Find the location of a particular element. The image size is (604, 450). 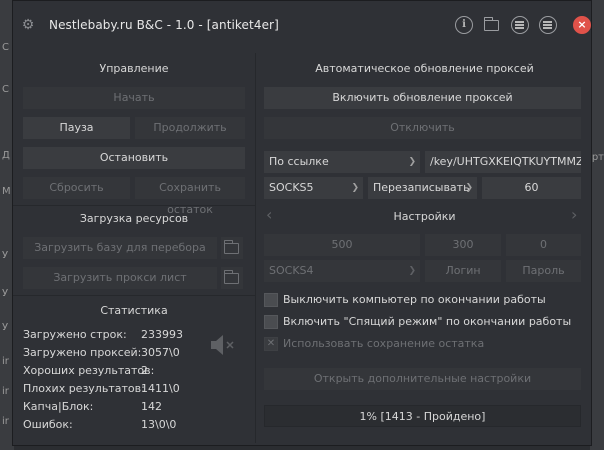

login-input: Логин is located at coordinates (463, 271).